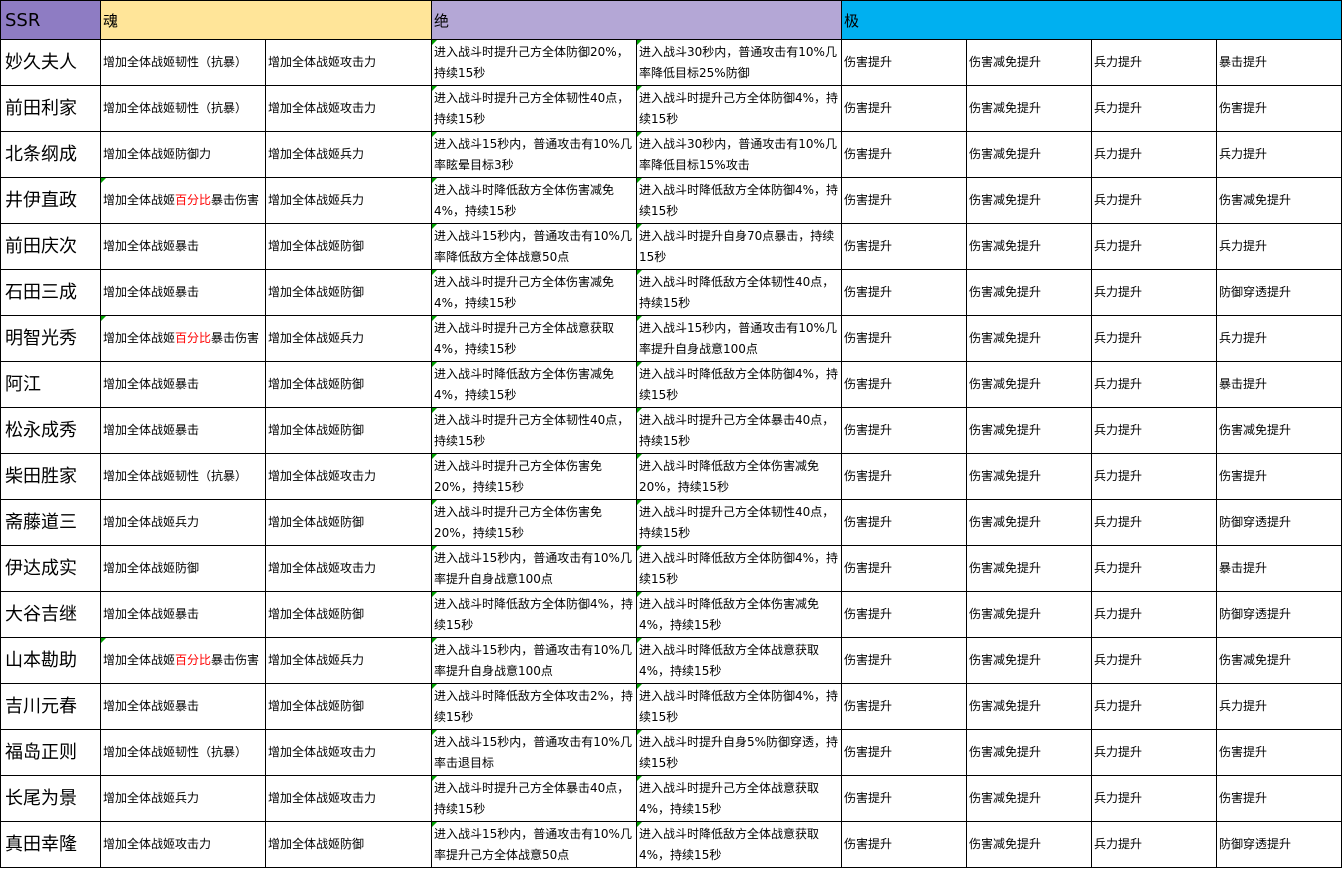 This screenshot has height=869, width=1343. I want to click on character-name: 长尾为景, so click(50, 798).